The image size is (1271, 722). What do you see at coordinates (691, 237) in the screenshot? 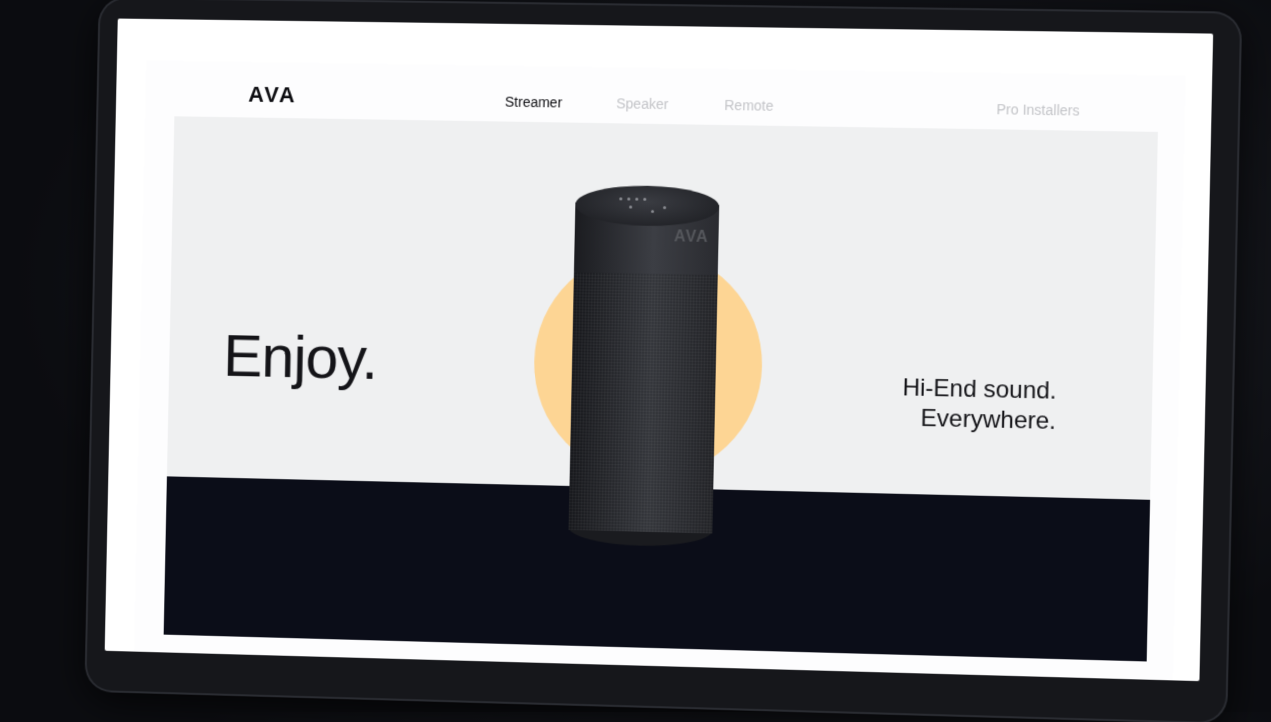
I see `speaker-logo: AVA` at bounding box center [691, 237].